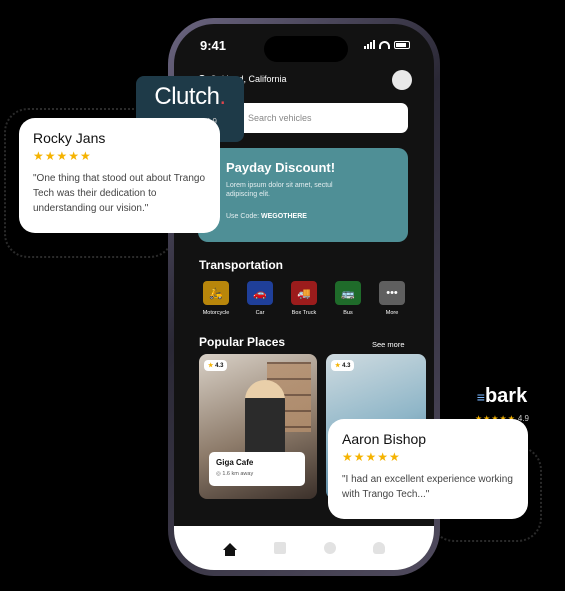 This screenshot has width=565, height=591. I want to click on promo-code-value: WEGOTHERE, so click(284, 216).